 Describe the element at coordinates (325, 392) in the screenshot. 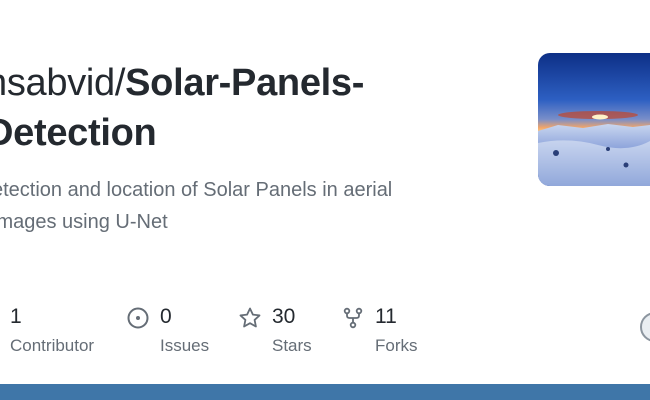

I see `bottom-accent-bar` at that location.